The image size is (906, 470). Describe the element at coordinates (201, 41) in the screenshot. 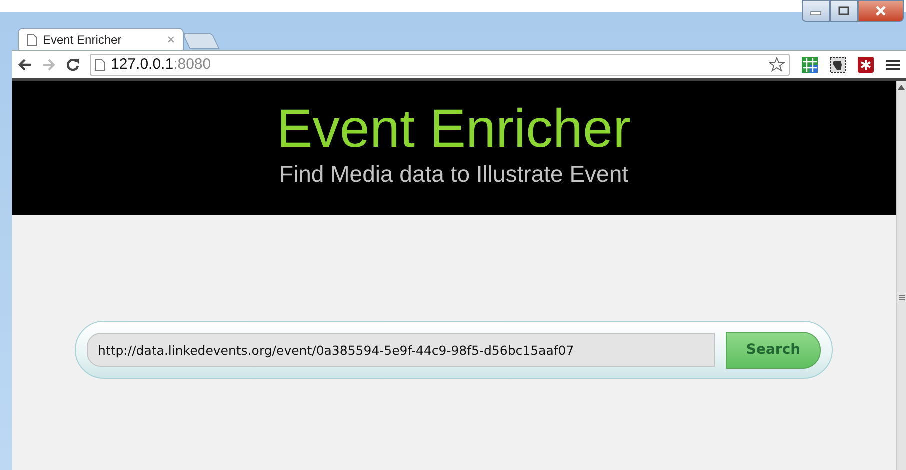

I see `new-tab-button` at that location.